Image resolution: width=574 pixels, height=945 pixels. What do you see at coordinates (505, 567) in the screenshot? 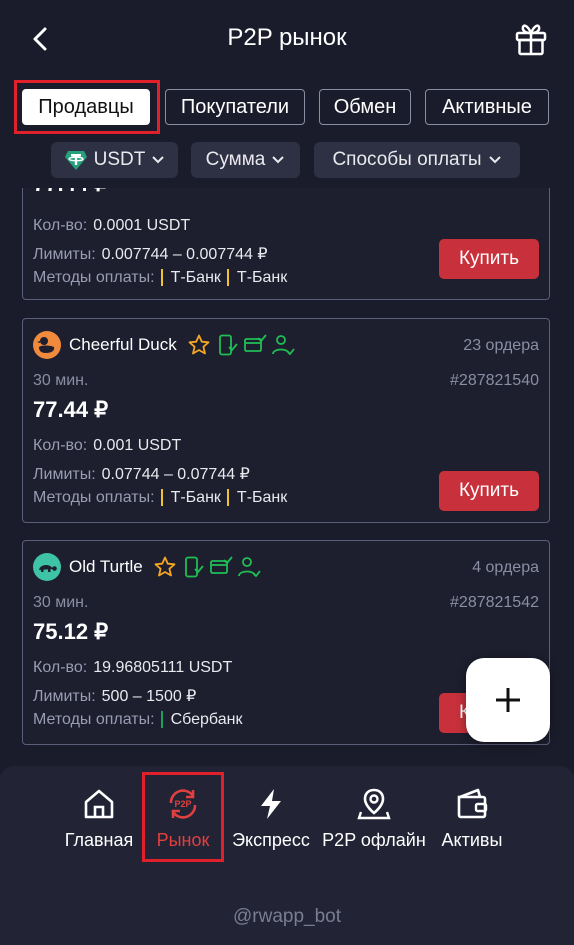
I see `order-count: 4 ордера` at bounding box center [505, 567].